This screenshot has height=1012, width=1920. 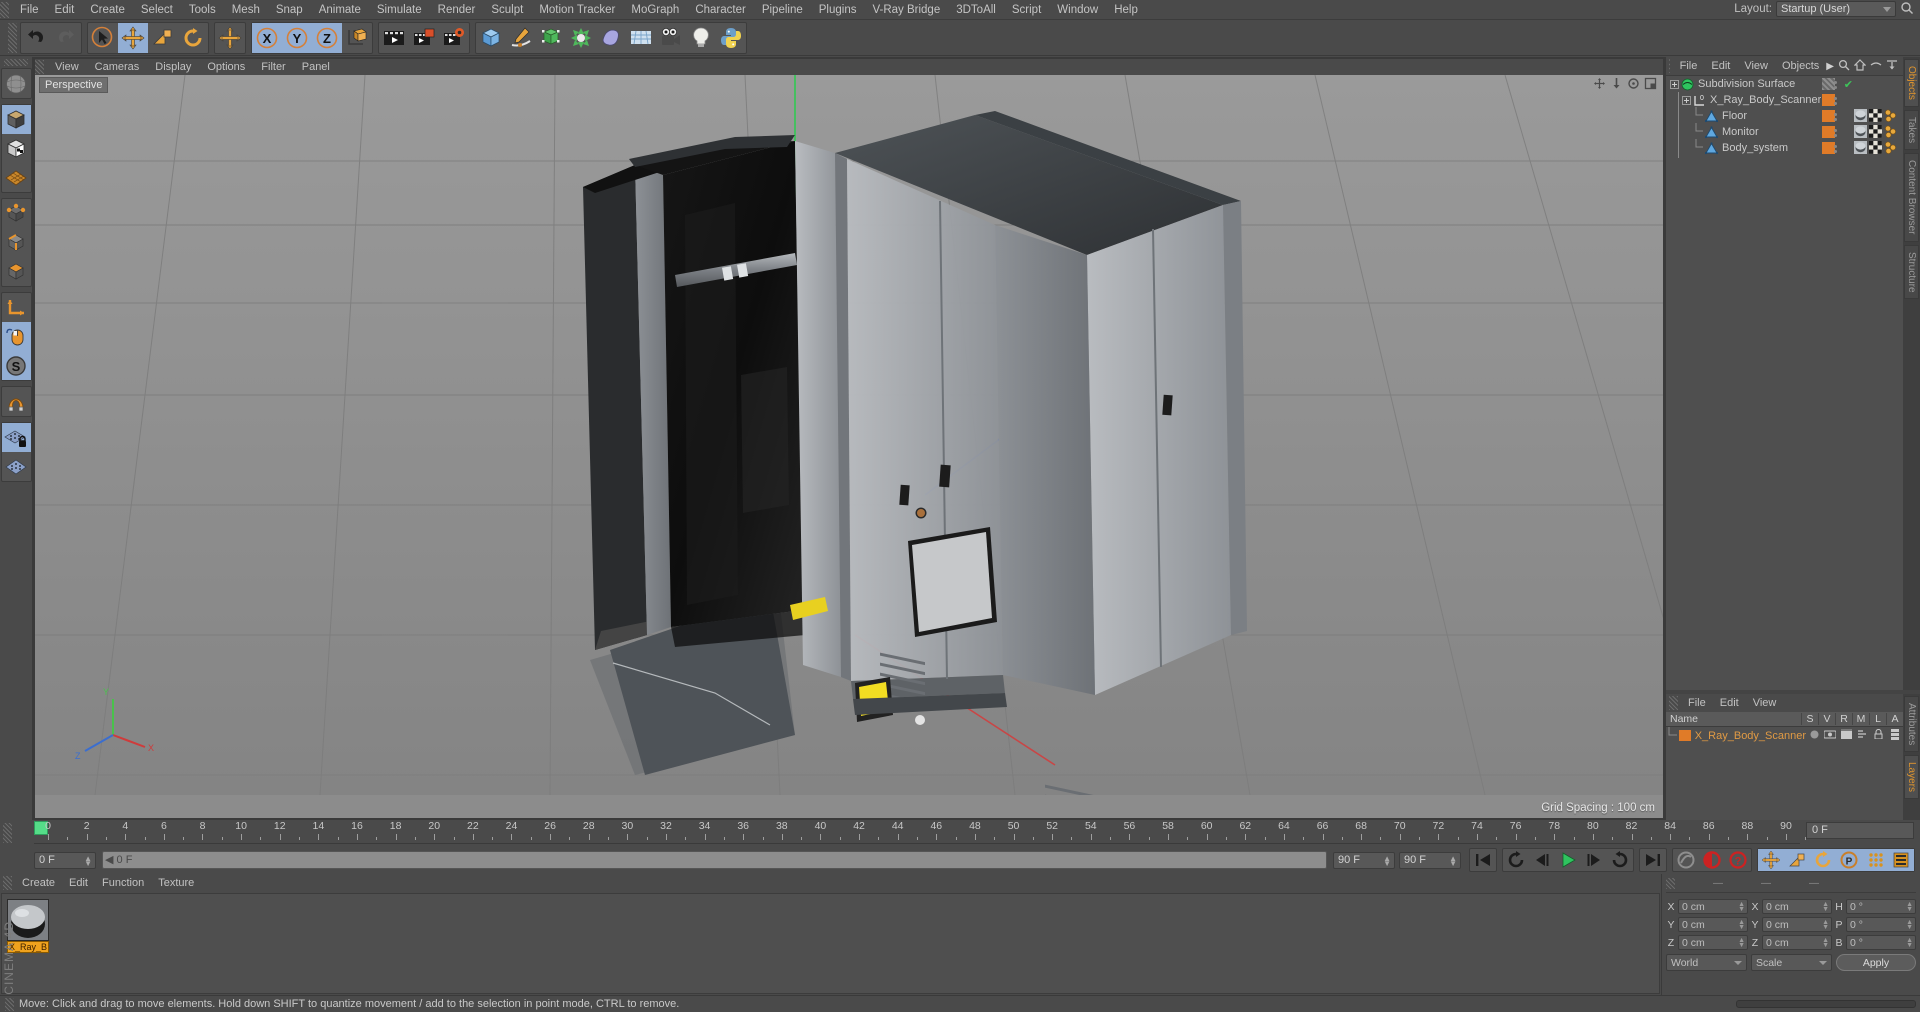 I want to click on material-manager-menu-create: Create, so click(x=38, y=883).